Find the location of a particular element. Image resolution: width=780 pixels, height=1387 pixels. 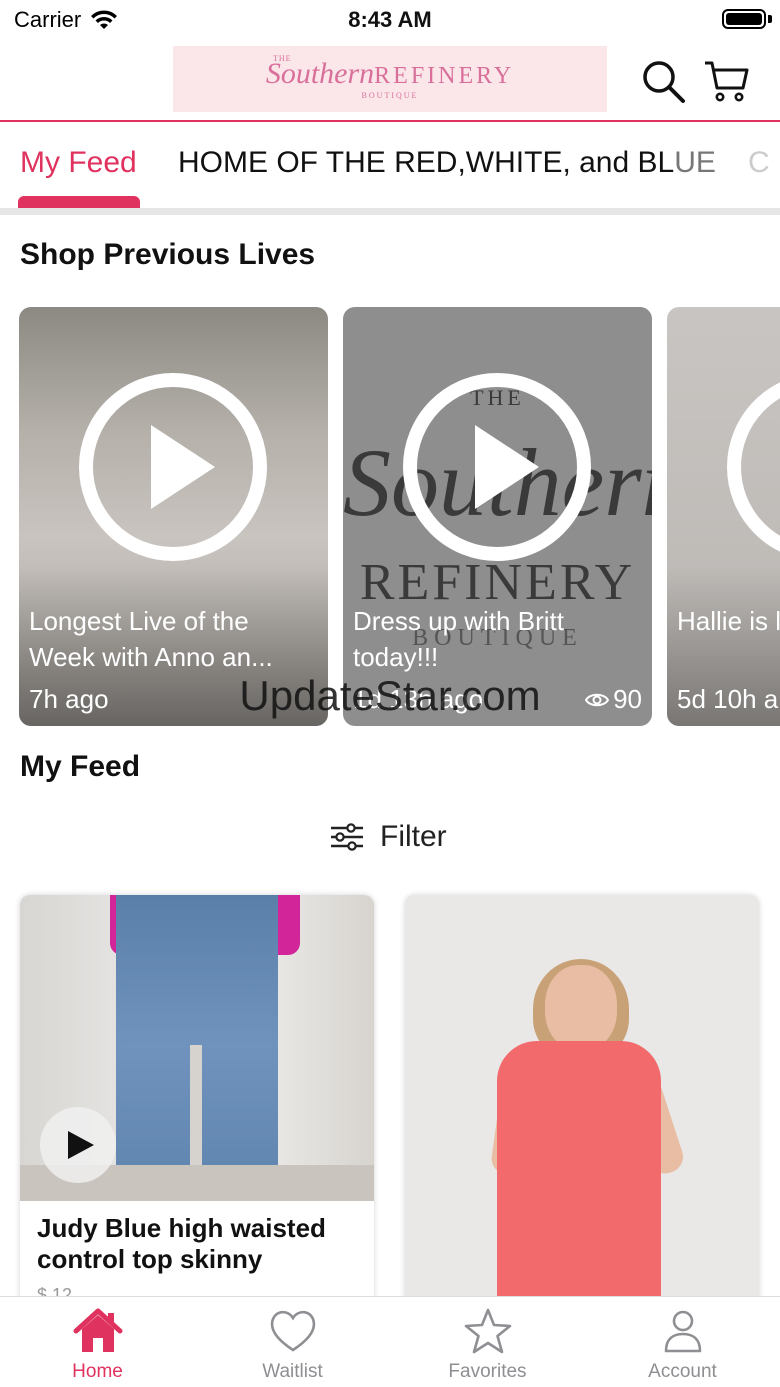

logo-boutique: BOUTIQUE is located at coordinates (390, 95).